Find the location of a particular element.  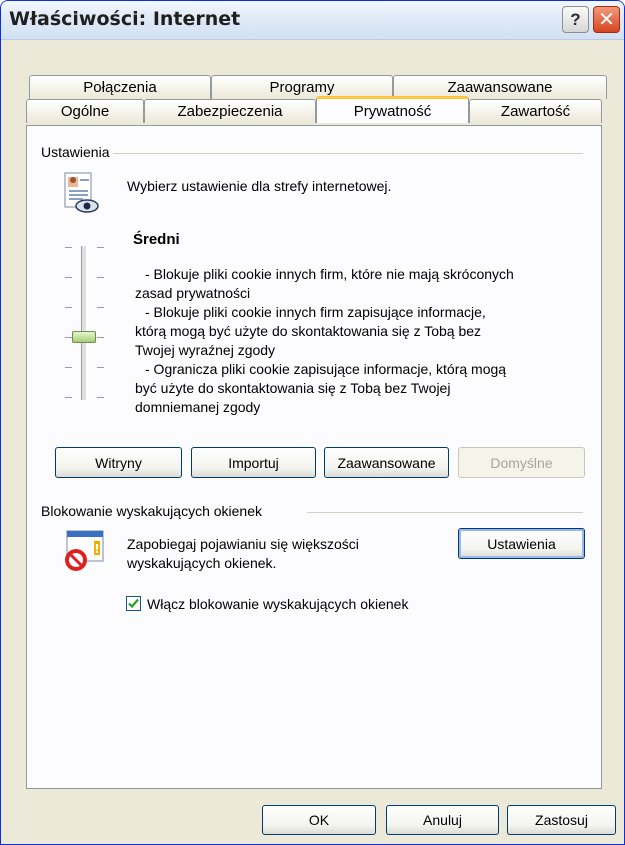

popup-settings-button-label: Ustawienia is located at coordinates (521, 543).